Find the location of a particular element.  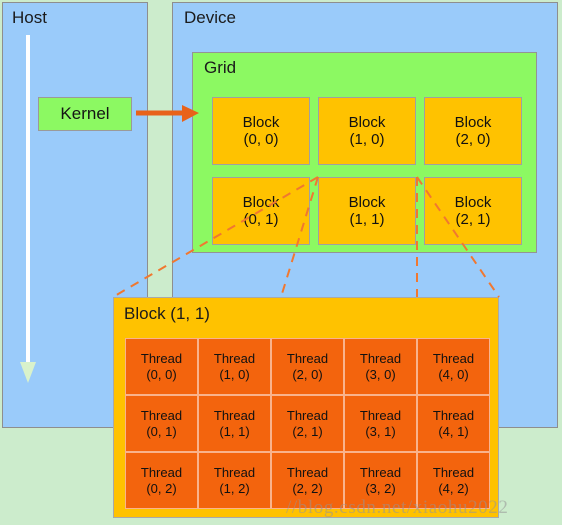

kernel-box: Kernel is located at coordinates (85, 114).